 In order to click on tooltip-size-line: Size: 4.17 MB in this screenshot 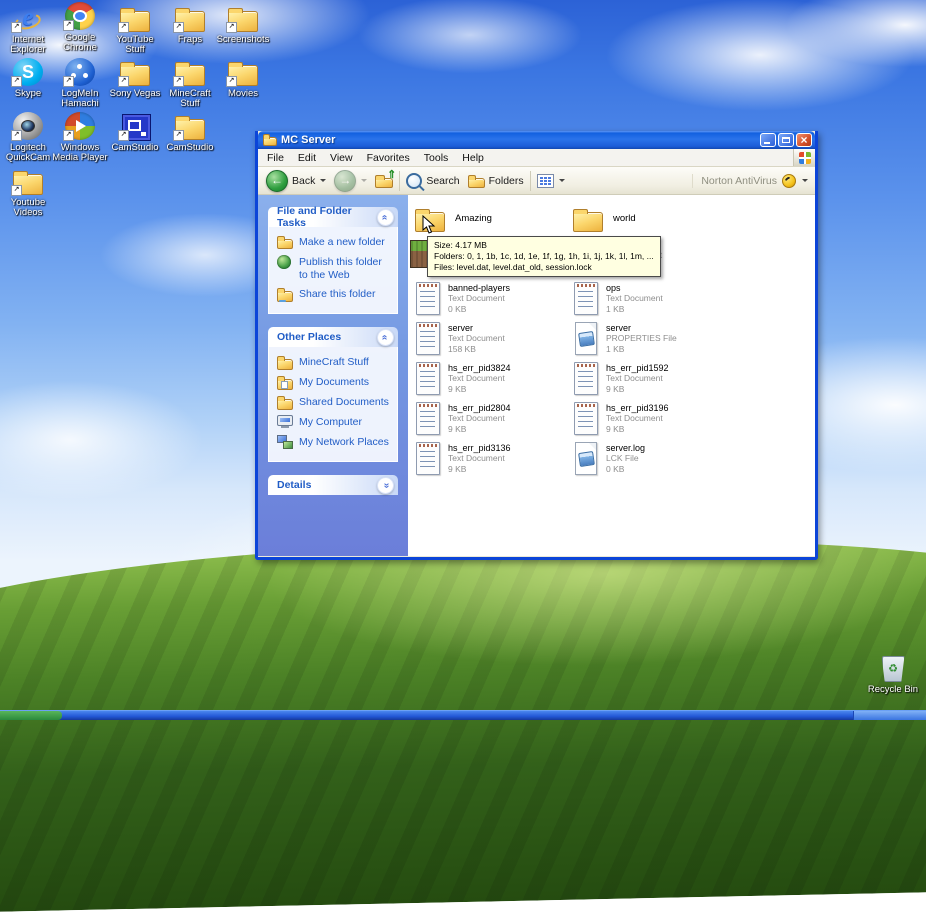, I will do `click(460, 245)`.